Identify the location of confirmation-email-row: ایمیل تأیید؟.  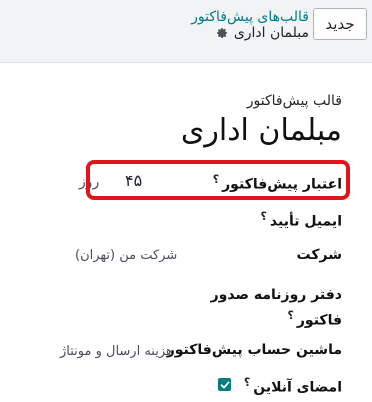
(171, 219).